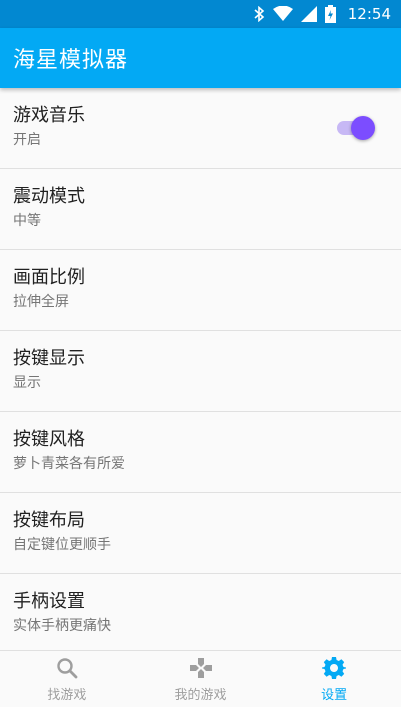 The width and height of the screenshot is (401, 707). Describe the element at coordinates (49, 277) in the screenshot. I see `setting-title: 画面比例` at that location.